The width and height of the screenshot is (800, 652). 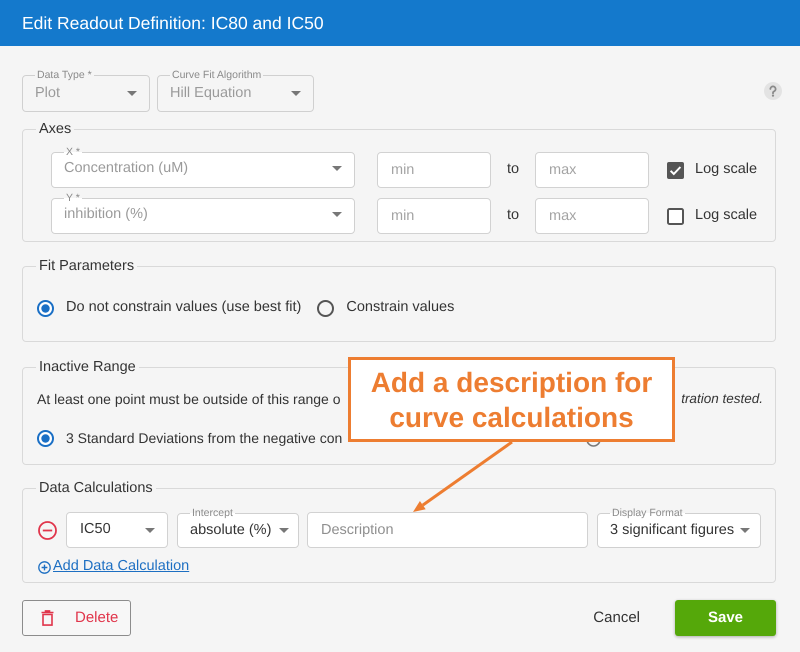 What do you see at coordinates (616, 618) in the screenshot?
I see `cancel-button: Cancel` at bounding box center [616, 618].